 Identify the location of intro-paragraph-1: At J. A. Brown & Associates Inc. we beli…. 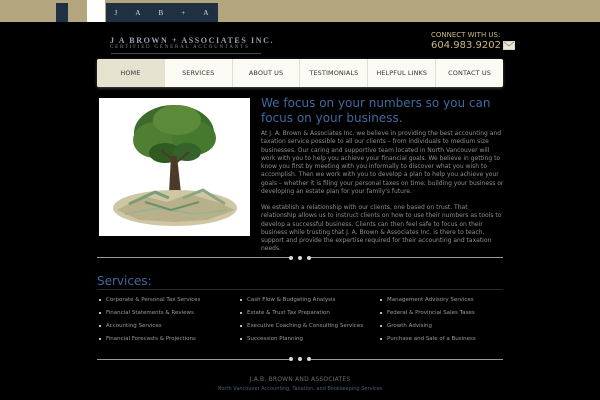
(382, 163).